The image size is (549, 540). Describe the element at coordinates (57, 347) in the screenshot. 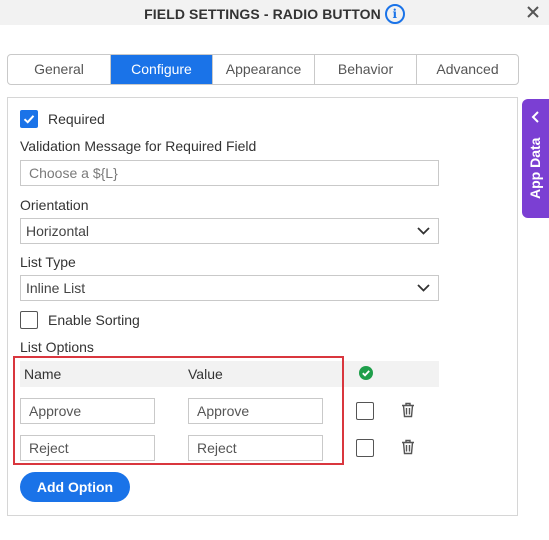

I see `list-options-label: List Options` at that location.